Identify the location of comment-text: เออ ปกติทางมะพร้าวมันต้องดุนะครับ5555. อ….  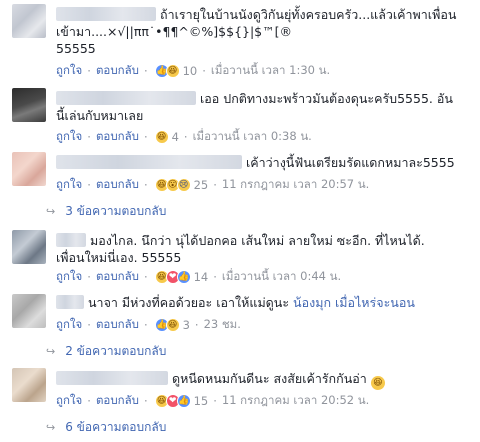
(254, 107).